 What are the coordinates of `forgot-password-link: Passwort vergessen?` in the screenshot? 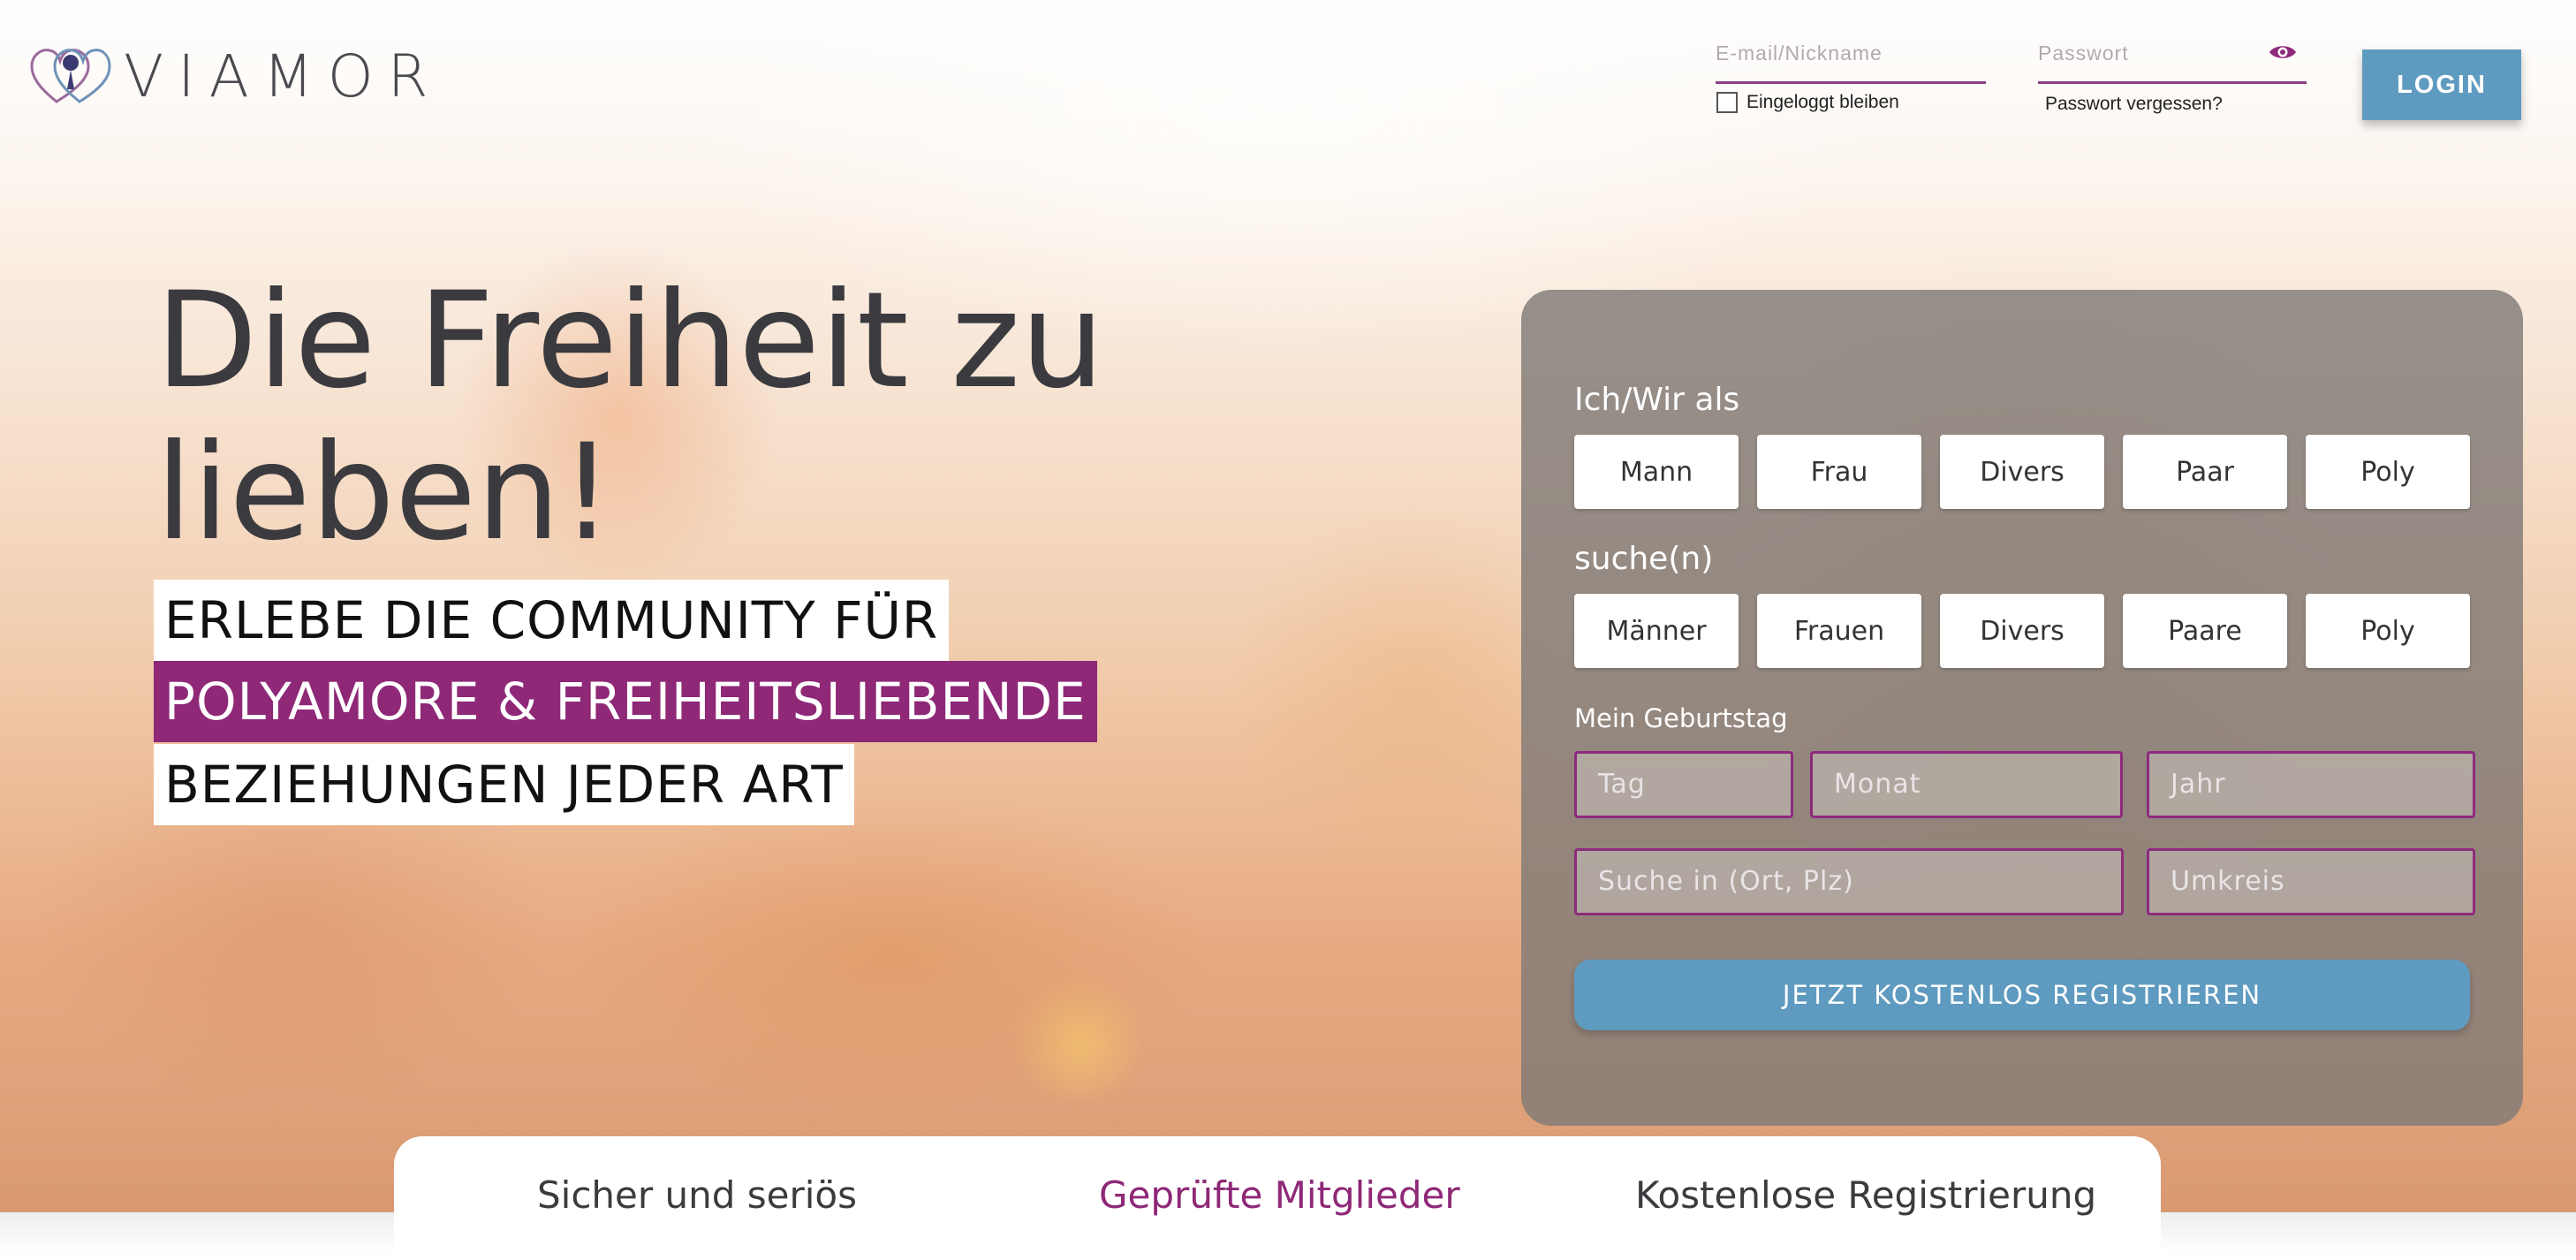 It's located at (2134, 104).